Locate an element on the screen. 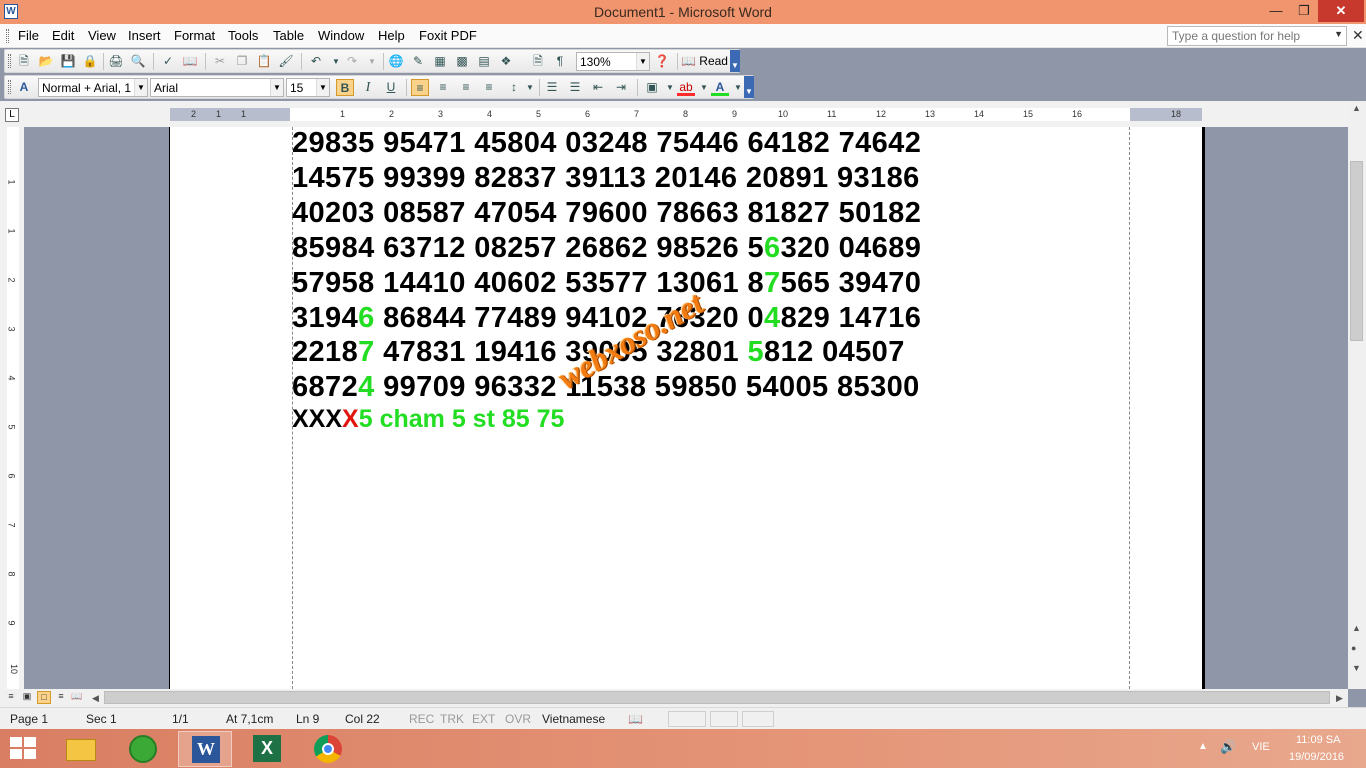 The width and height of the screenshot is (1366, 768). maximize-button: ❐ is located at coordinates (1304, 11).